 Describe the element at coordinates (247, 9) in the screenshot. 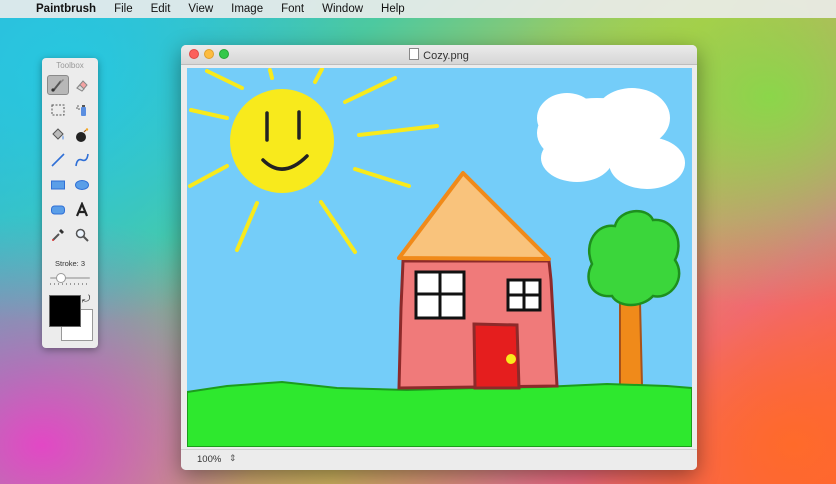

I see `menu-image: Image` at that location.